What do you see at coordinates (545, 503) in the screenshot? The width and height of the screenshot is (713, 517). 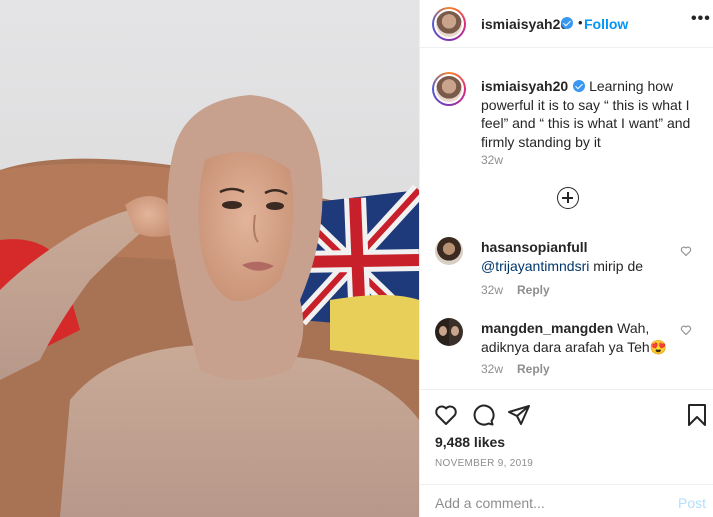 I see `comment-input` at bounding box center [545, 503].